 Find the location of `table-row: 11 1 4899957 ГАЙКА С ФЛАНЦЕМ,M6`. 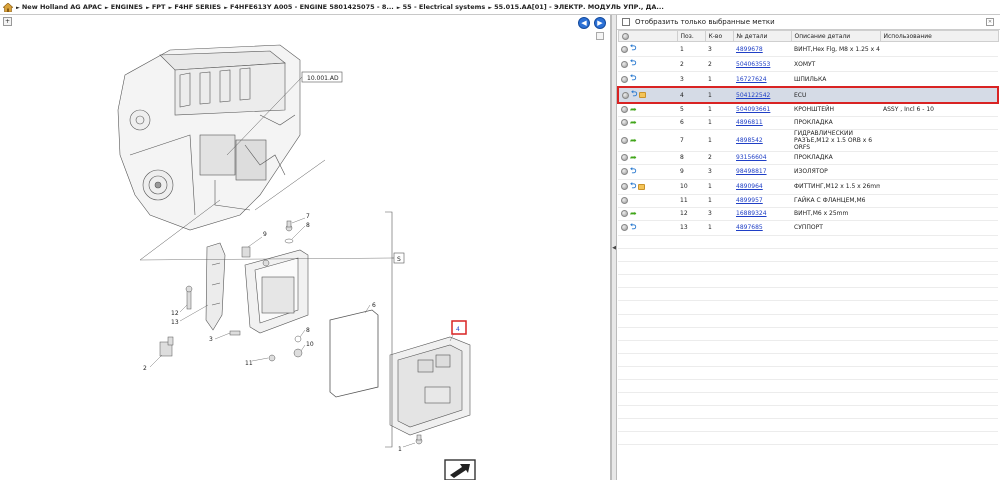

table-row: 11 1 4899957 ГАЙКА С ФЛАНЦЕМ,M6 is located at coordinates (808, 201).